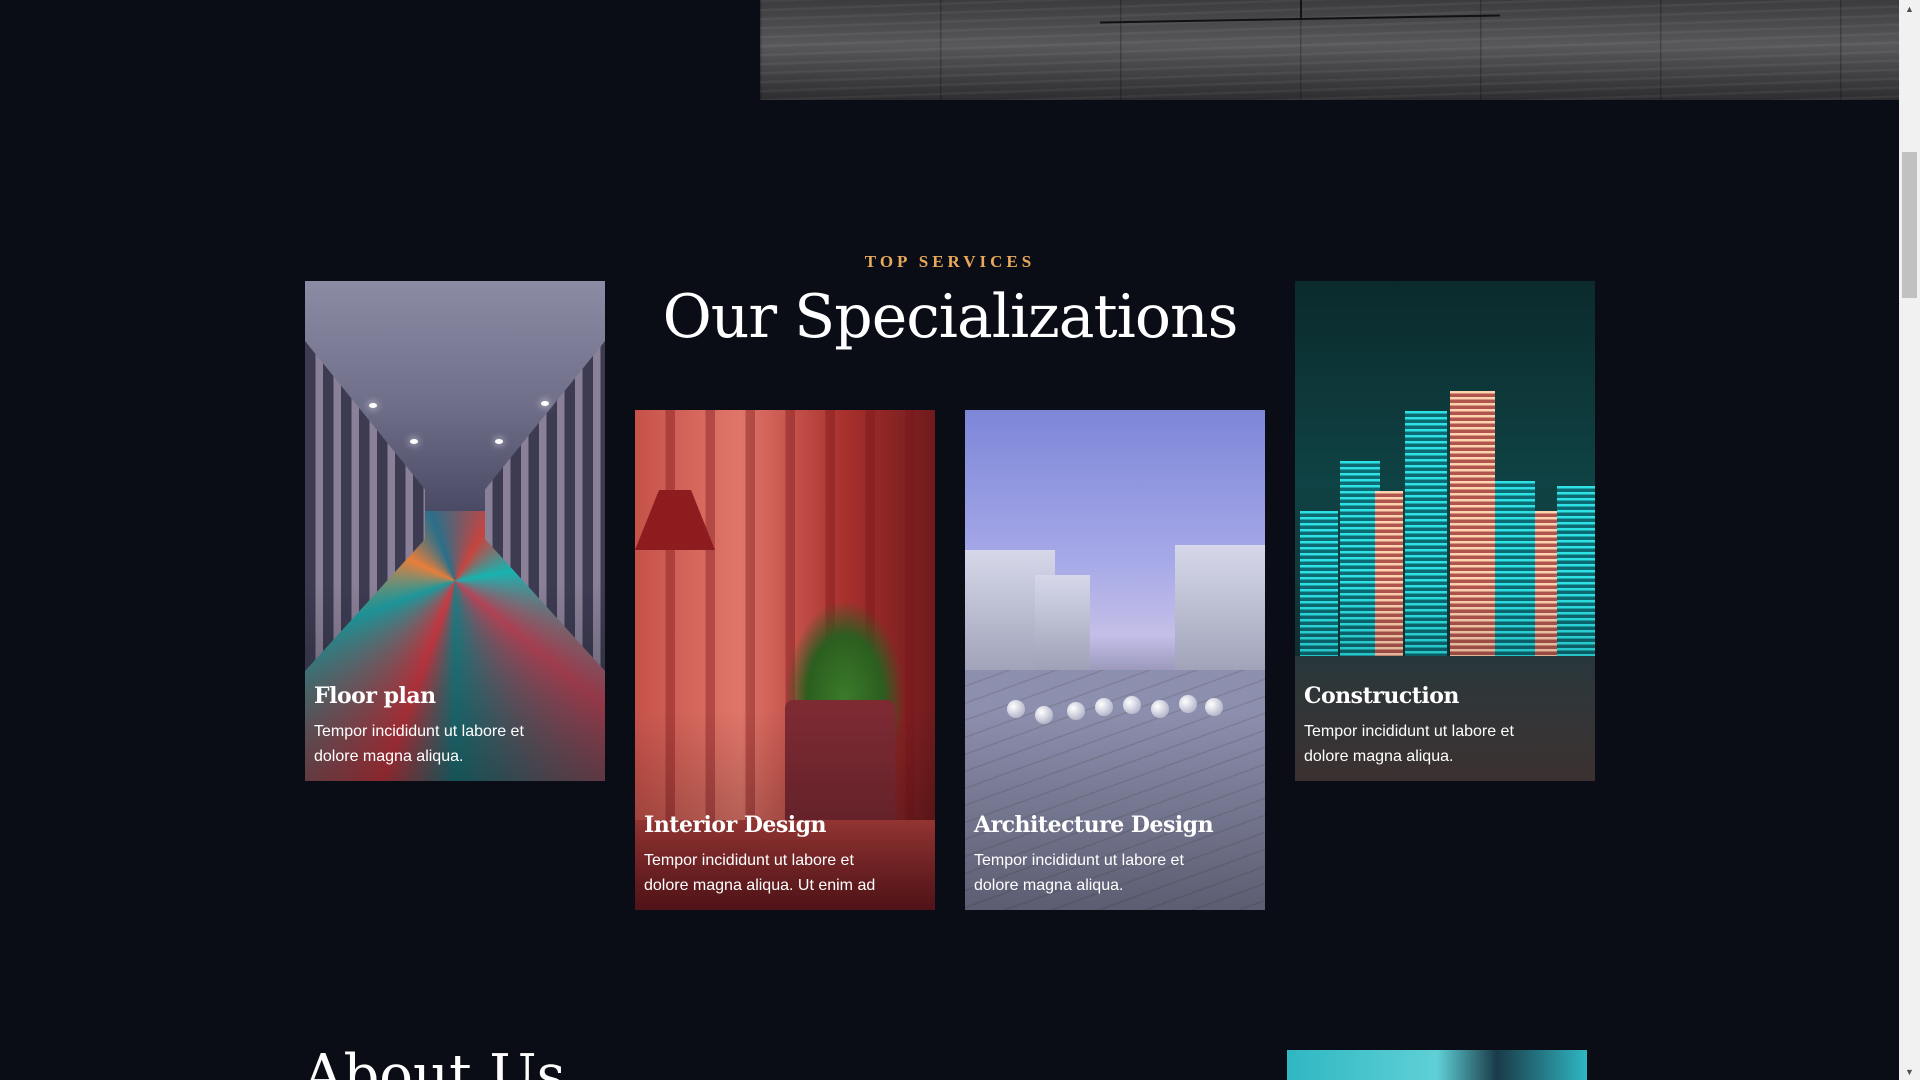  Describe the element at coordinates (1909, 540) in the screenshot. I see `scrollbar: ▲ ▼` at that location.